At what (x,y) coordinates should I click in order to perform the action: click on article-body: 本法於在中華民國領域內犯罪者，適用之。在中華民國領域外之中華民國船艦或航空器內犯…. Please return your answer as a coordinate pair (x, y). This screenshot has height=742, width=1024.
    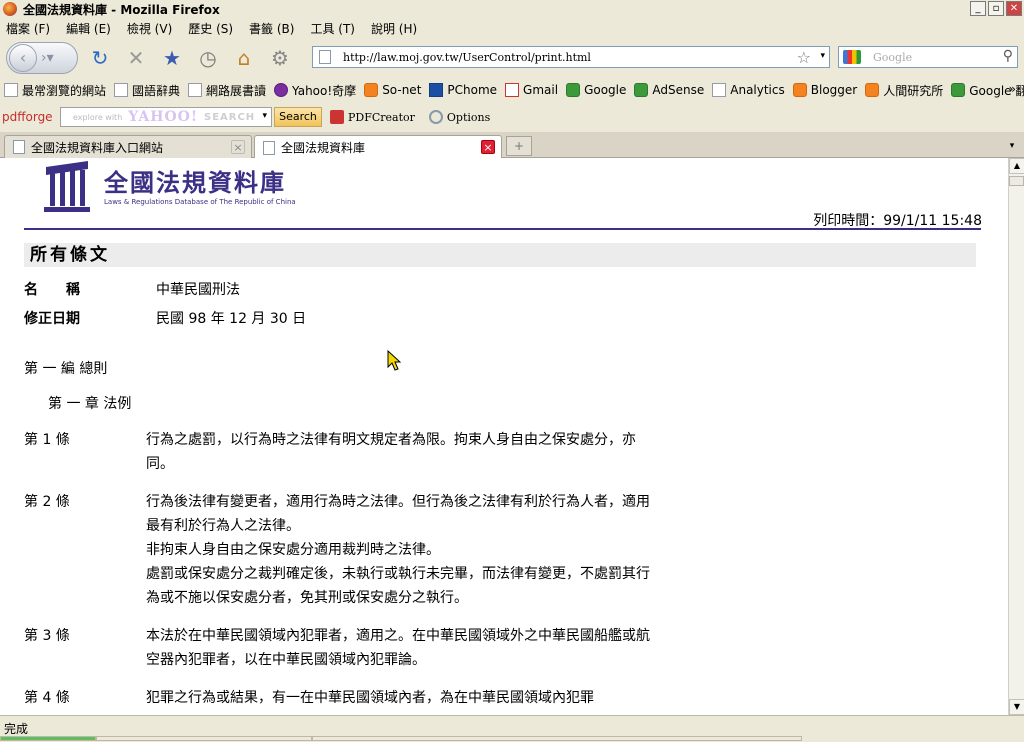
    Looking at the image, I should click on (404, 648).